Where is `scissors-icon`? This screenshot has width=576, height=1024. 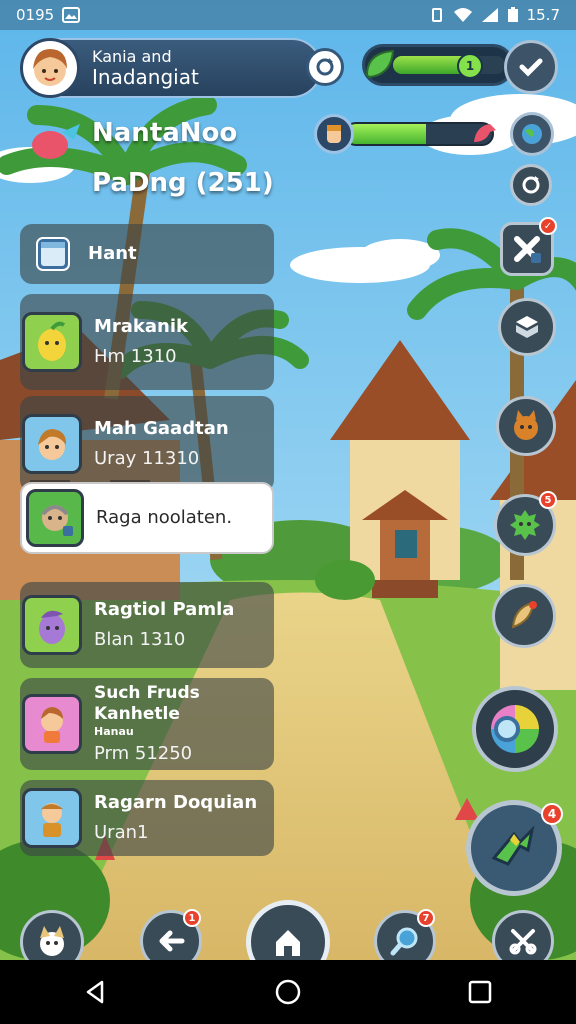
scissors-icon is located at coordinates (523, 942).